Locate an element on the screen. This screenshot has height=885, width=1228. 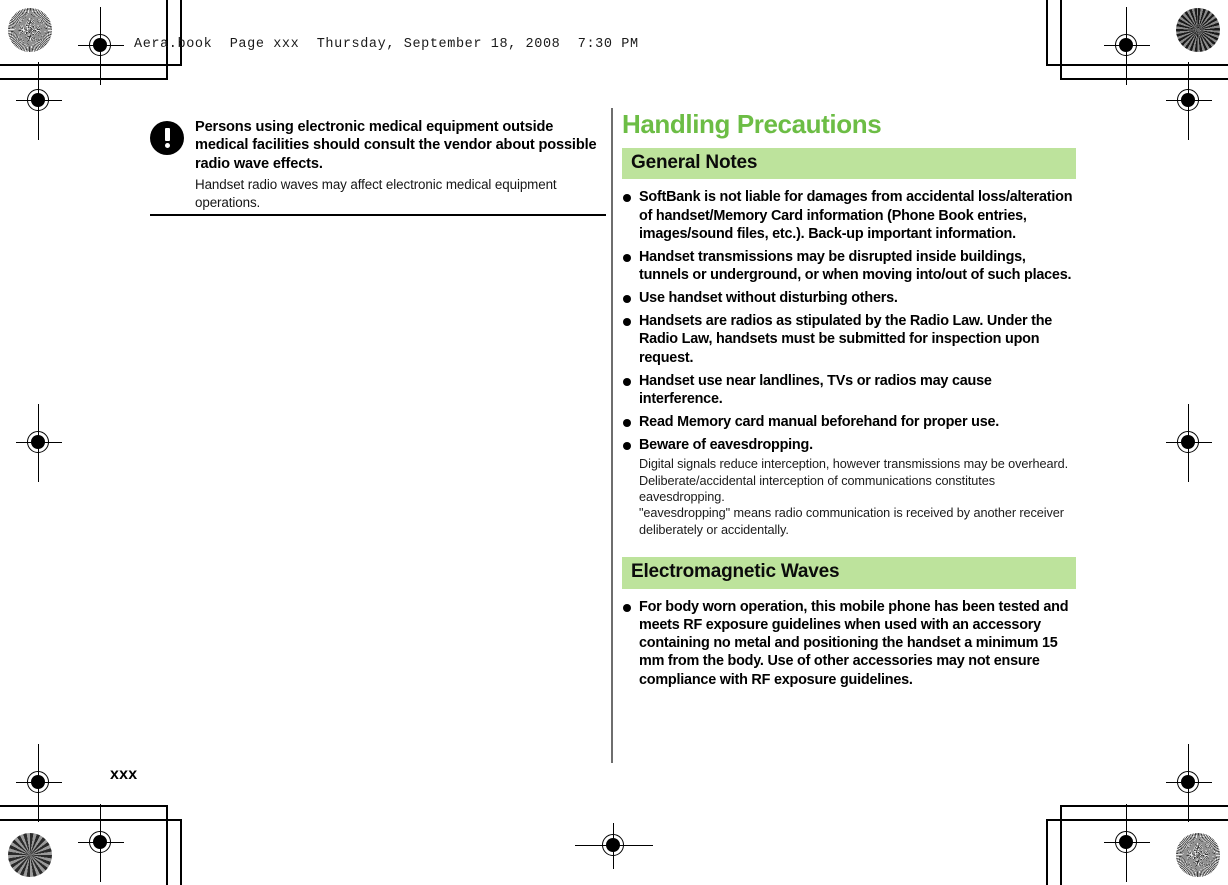
registration-mark-top-left is located at coordinates (101, 46).